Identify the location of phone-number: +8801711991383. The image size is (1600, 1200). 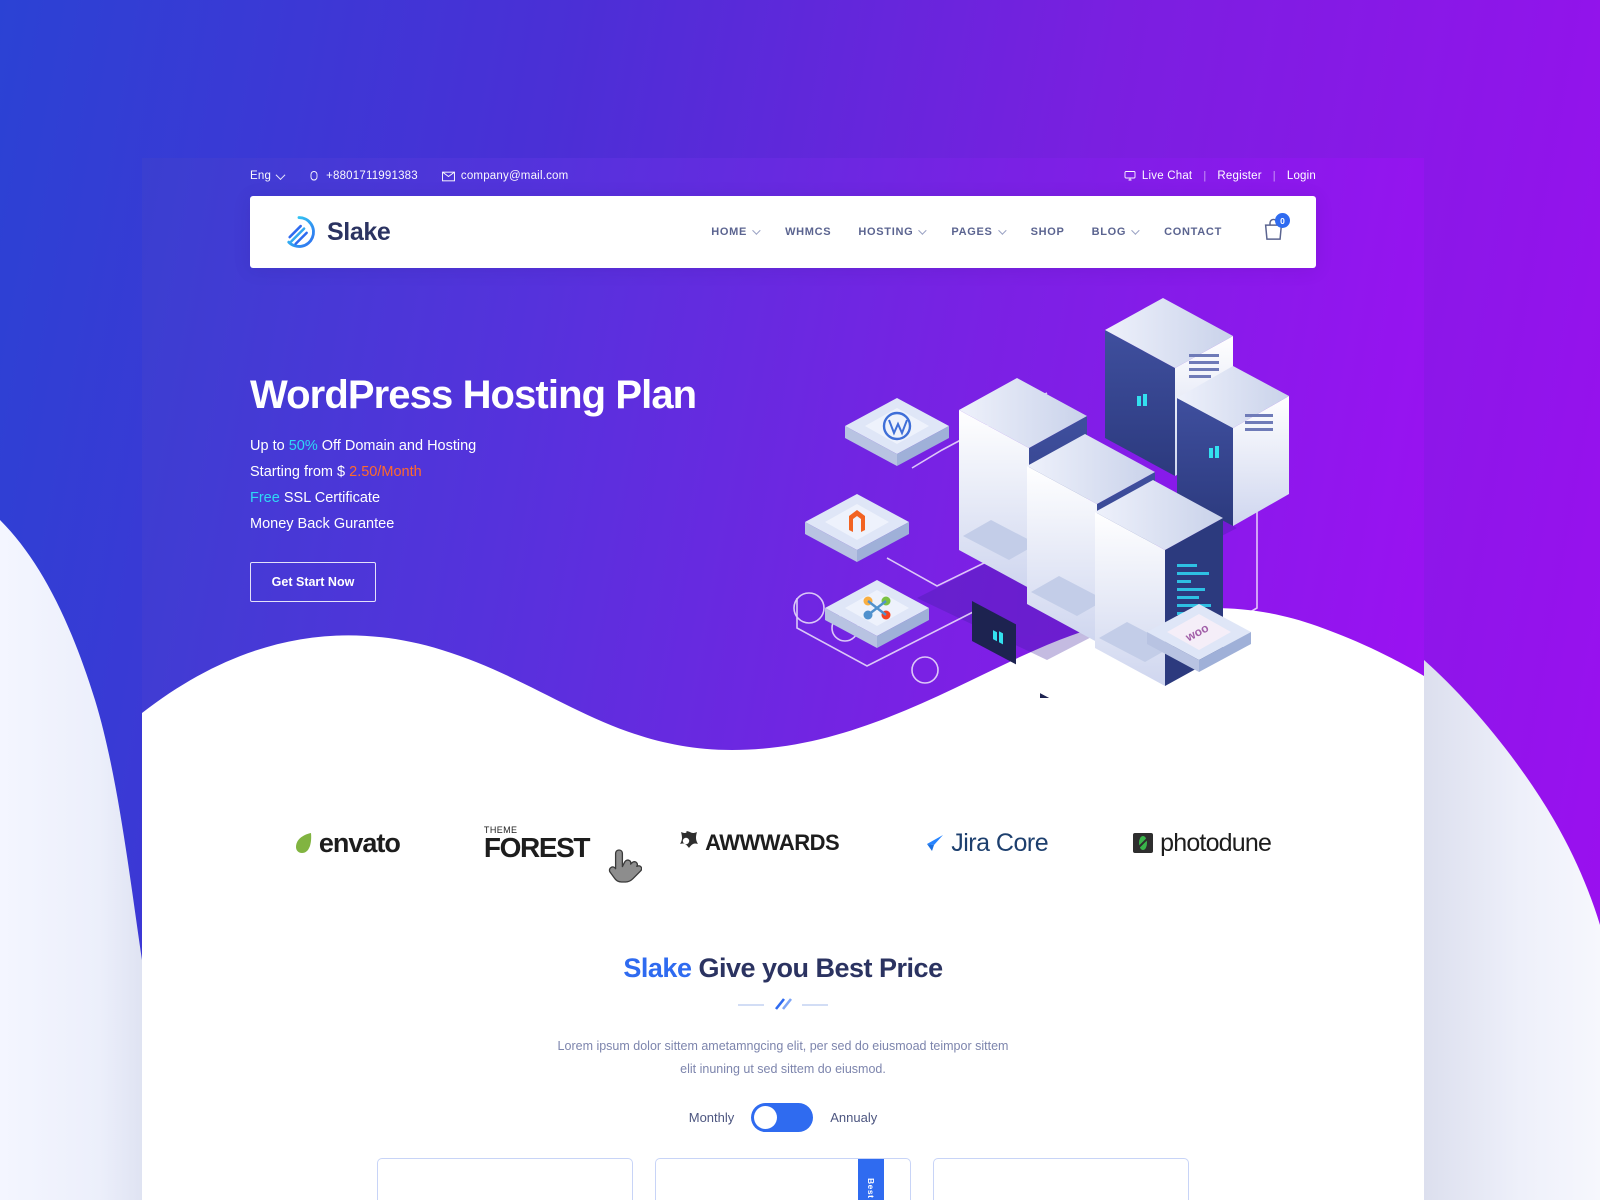
(372, 176).